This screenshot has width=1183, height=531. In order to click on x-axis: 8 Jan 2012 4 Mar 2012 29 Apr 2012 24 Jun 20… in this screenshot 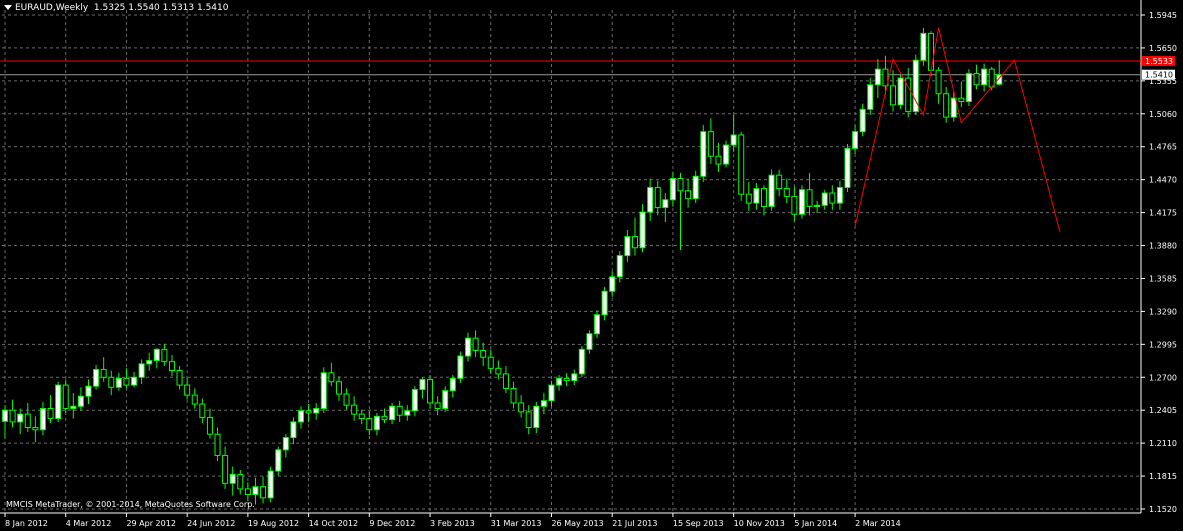, I will do `click(452, 520)`.